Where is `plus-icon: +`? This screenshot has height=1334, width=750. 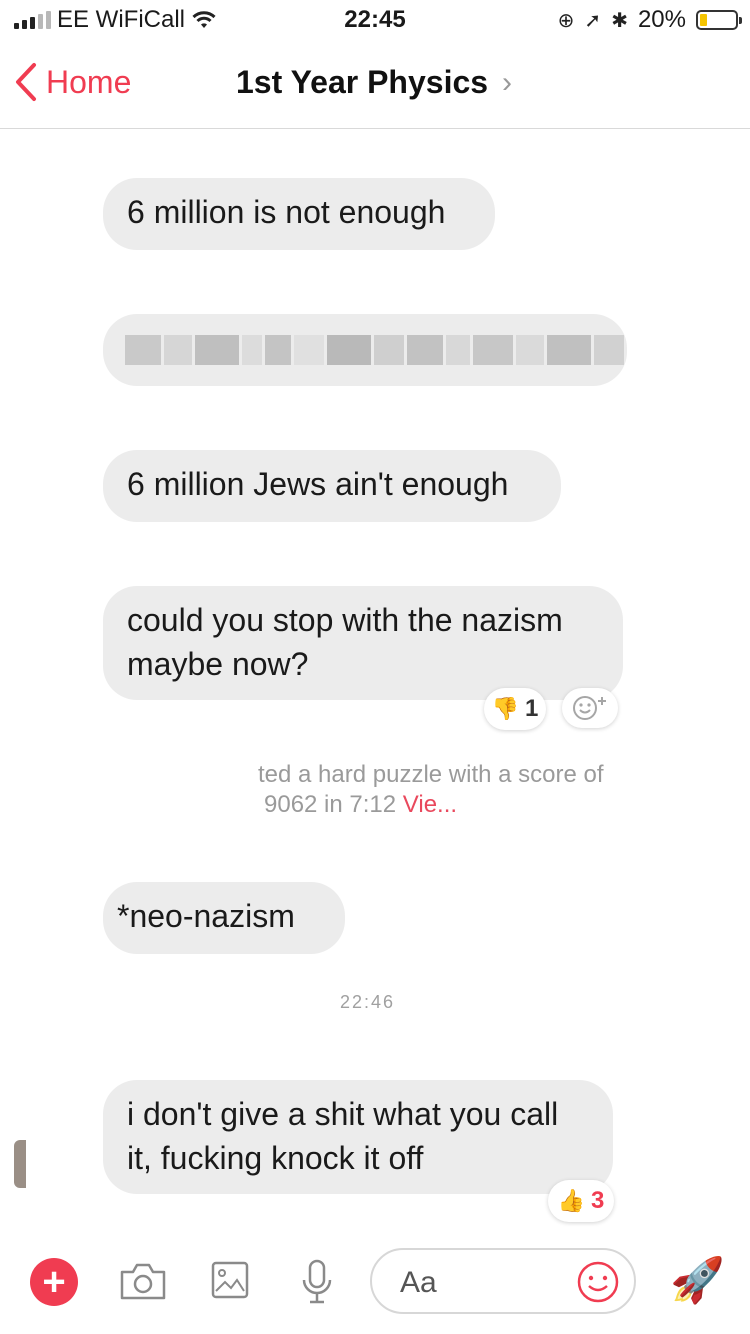 plus-icon: + is located at coordinates (54, 1282).